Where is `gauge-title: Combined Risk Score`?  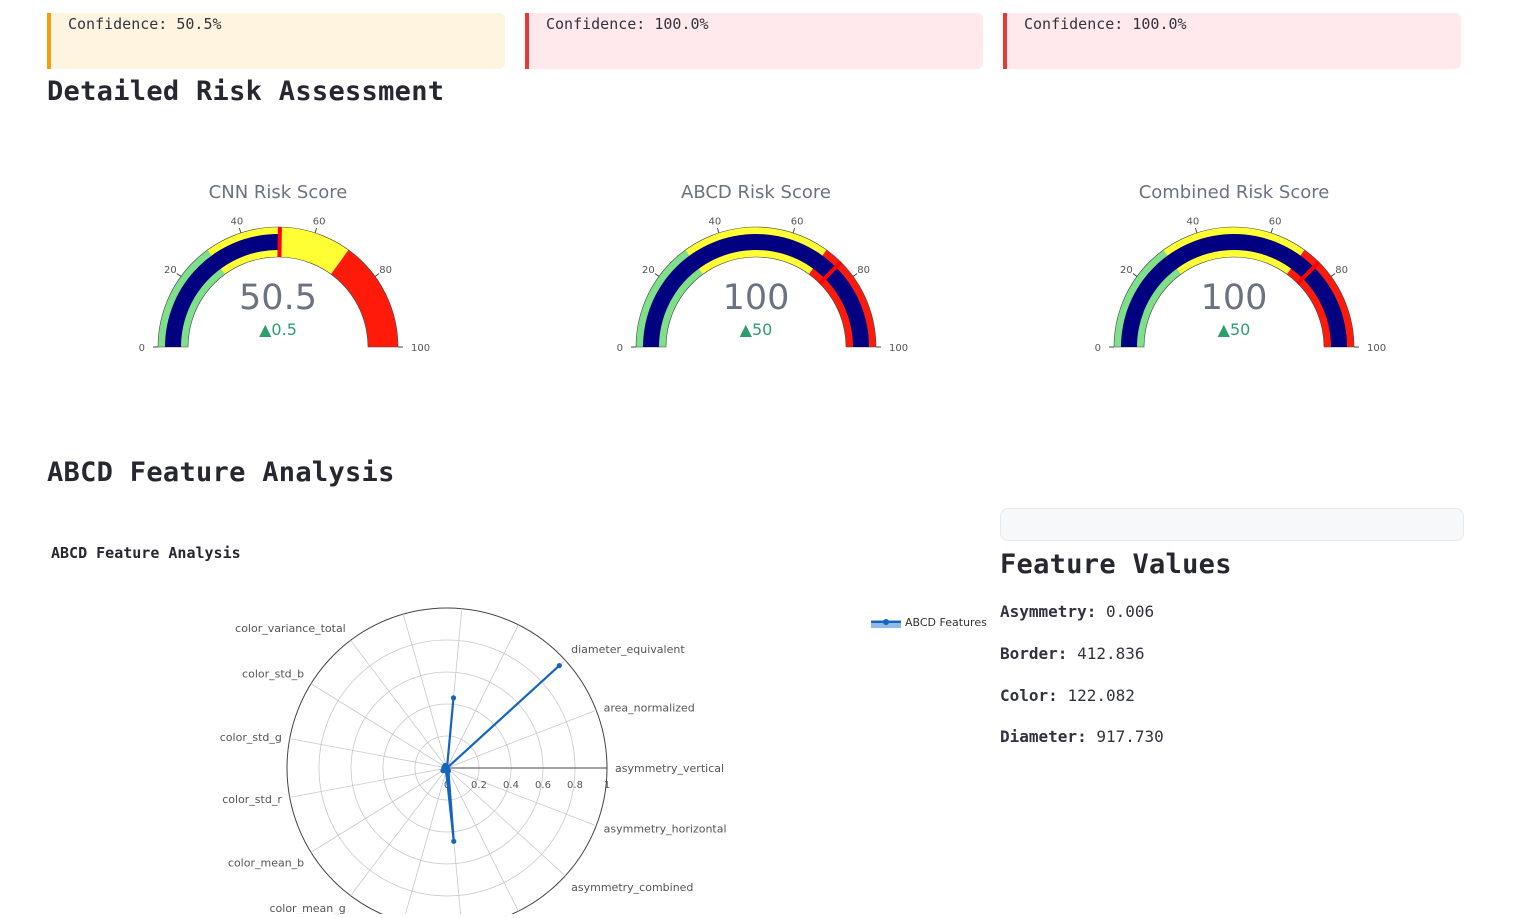
gauge-title: Combined Risk Score is located at coordinates (1234, 192).